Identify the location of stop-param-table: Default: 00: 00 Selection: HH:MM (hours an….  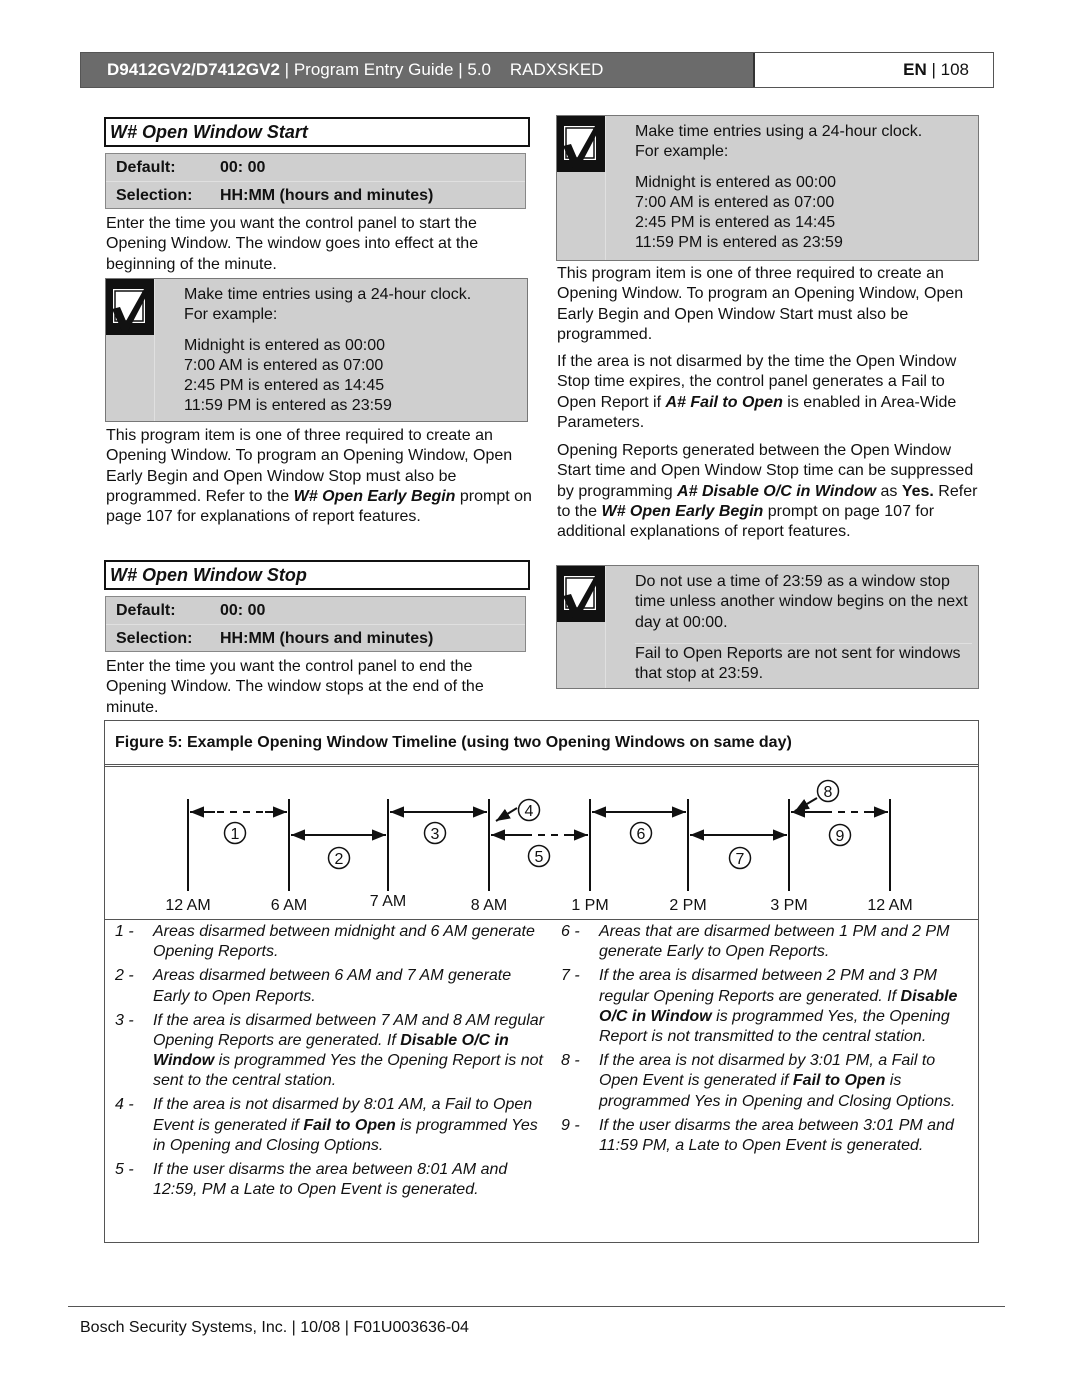
(315, 624).